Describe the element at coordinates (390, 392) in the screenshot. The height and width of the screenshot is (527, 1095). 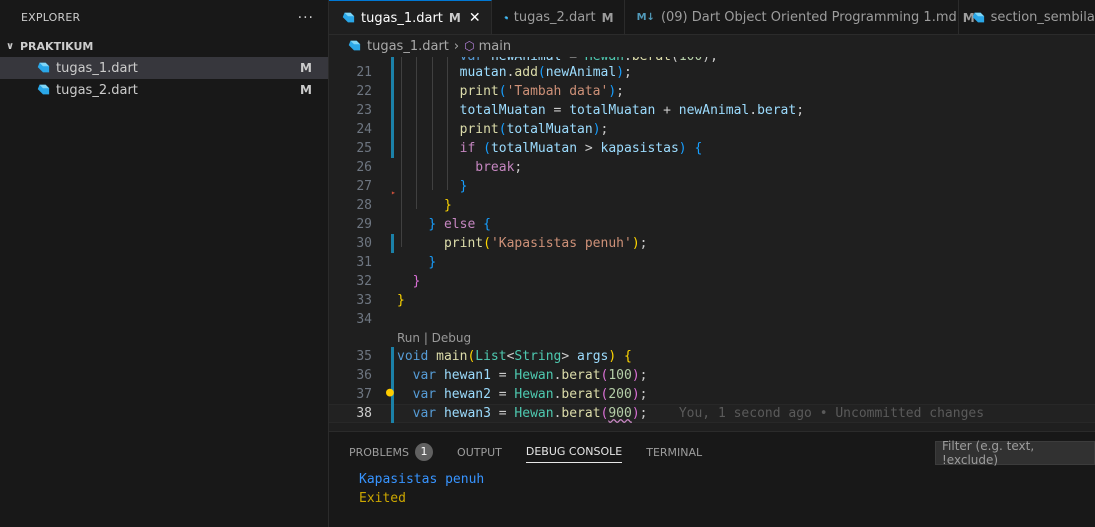
I see `lightbulb-icon: ●` at that location.